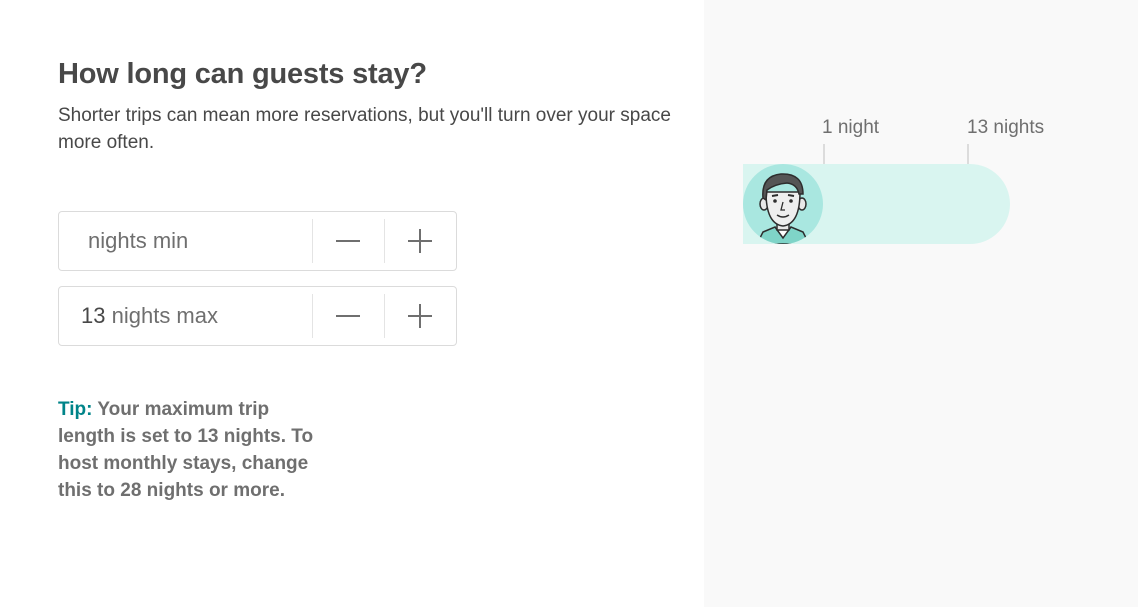  I want to click on tip-label: Tip:, so click(75, 409).